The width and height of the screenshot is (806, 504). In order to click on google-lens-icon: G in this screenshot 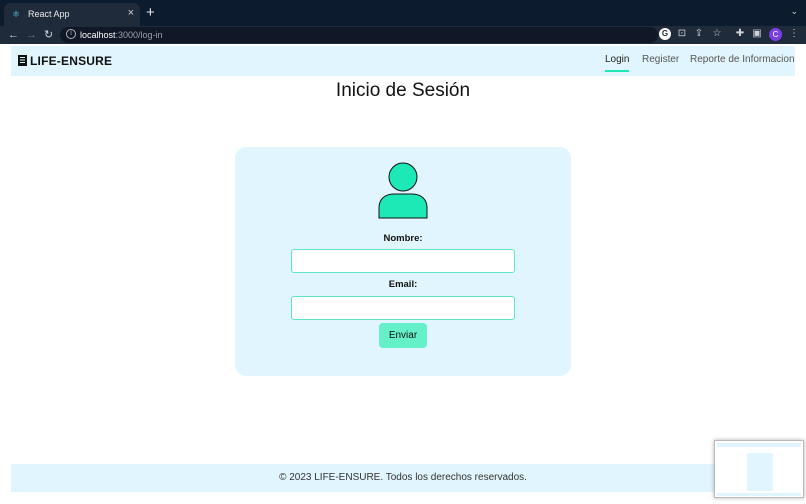, I will do `click(665, 34)`.